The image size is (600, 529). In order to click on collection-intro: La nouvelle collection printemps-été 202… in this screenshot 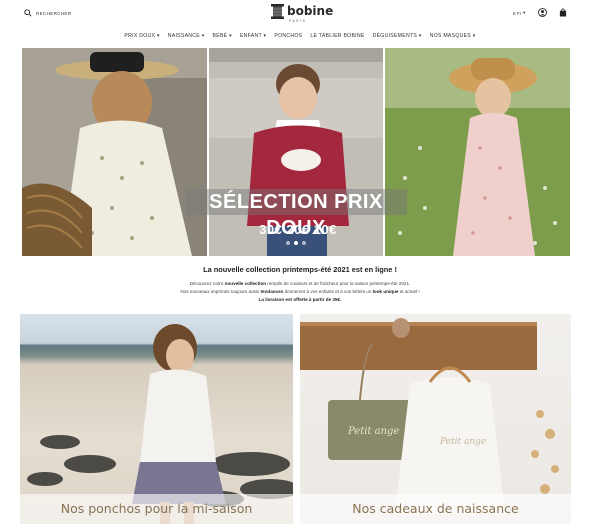, I will do `click(300, 284)`.